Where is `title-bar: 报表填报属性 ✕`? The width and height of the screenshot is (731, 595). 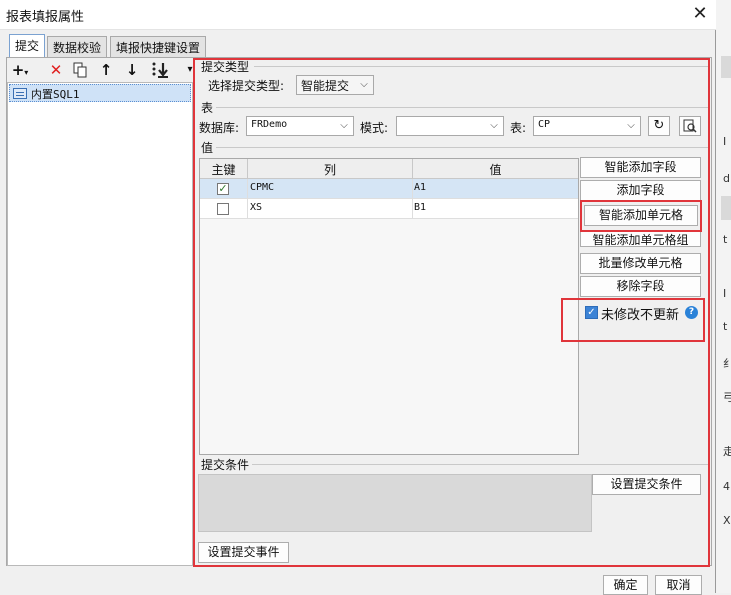 title-bar: 报表填报属性 ✕ is located at coordinates (358, 15).